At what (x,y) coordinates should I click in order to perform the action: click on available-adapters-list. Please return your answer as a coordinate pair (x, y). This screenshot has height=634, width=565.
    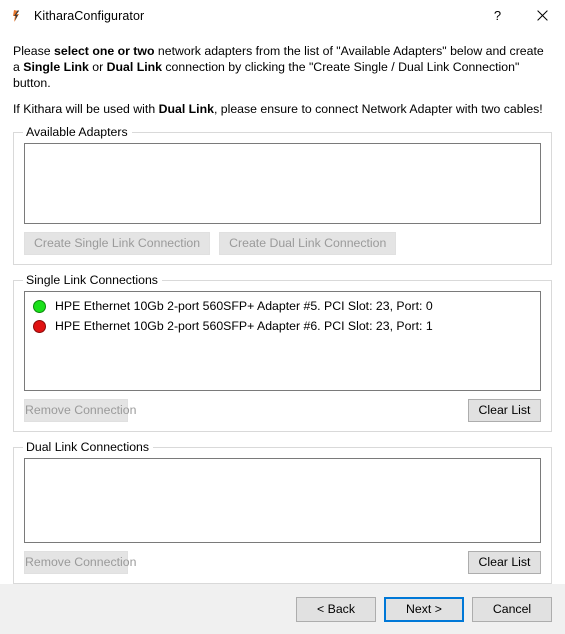
    Looking at the image, I should click on (282, 183).